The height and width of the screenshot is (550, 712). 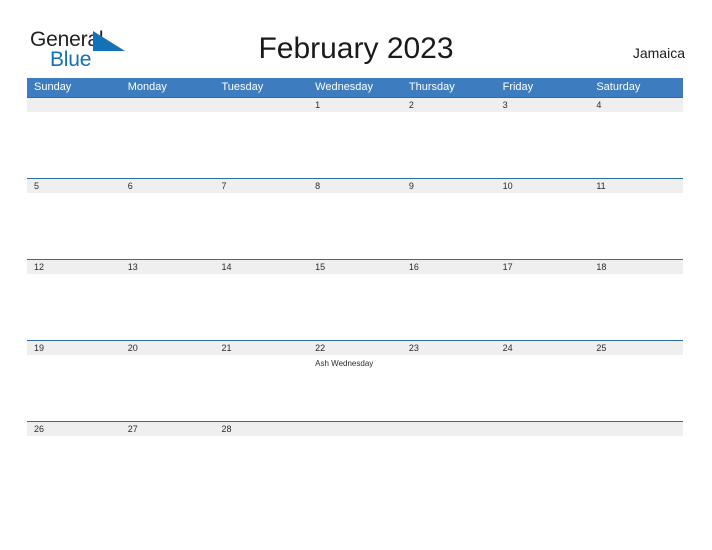 I want to click on country-label: Jamaica, so click(x=658, y=53).